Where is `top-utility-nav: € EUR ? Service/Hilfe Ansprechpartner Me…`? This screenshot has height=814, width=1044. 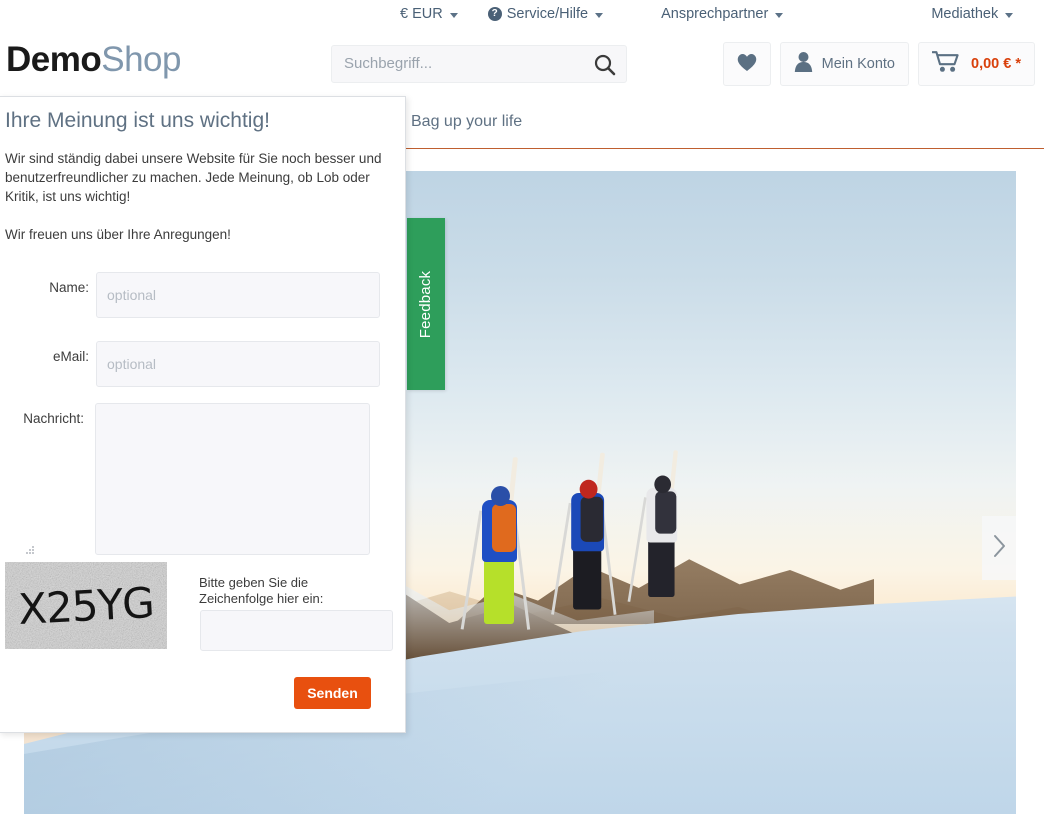 top-utility-nav: € EUR ? Service/Hilfe Ansprechpartner Me… is located at coordinates (721, 14).